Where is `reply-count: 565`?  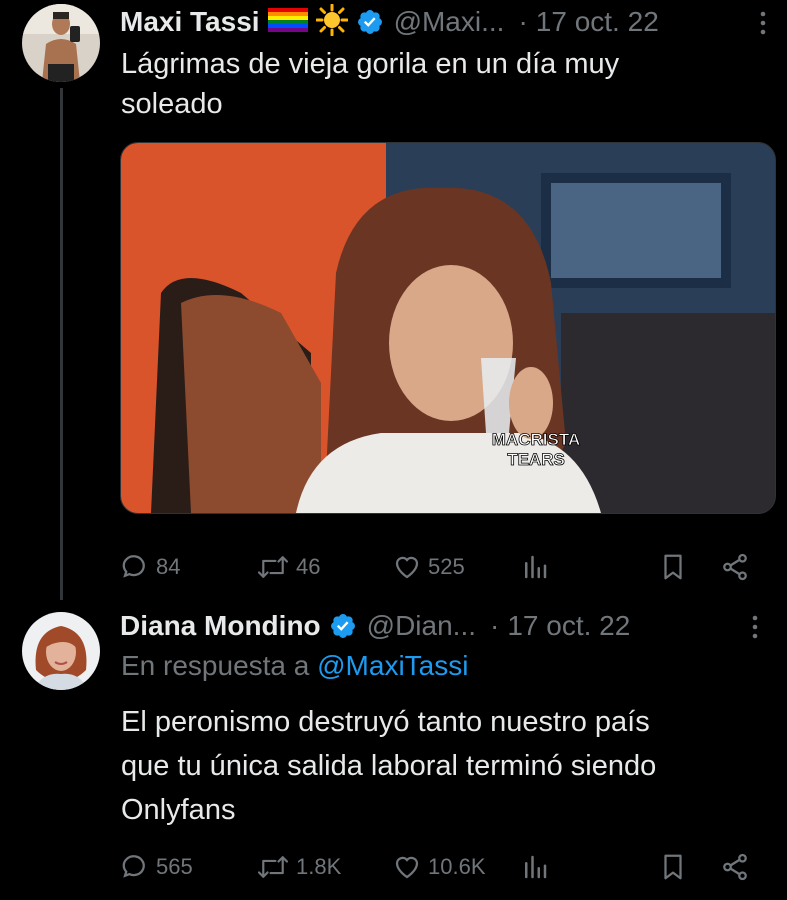 reply-count: 565 is located at coordinates (174, 866).